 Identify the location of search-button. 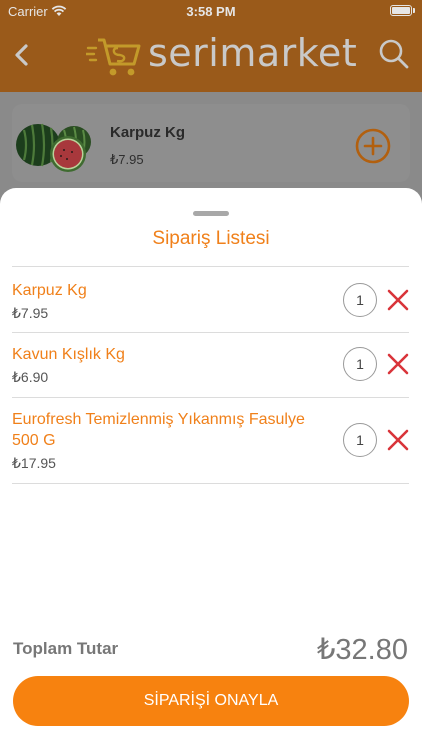
(394, 54).